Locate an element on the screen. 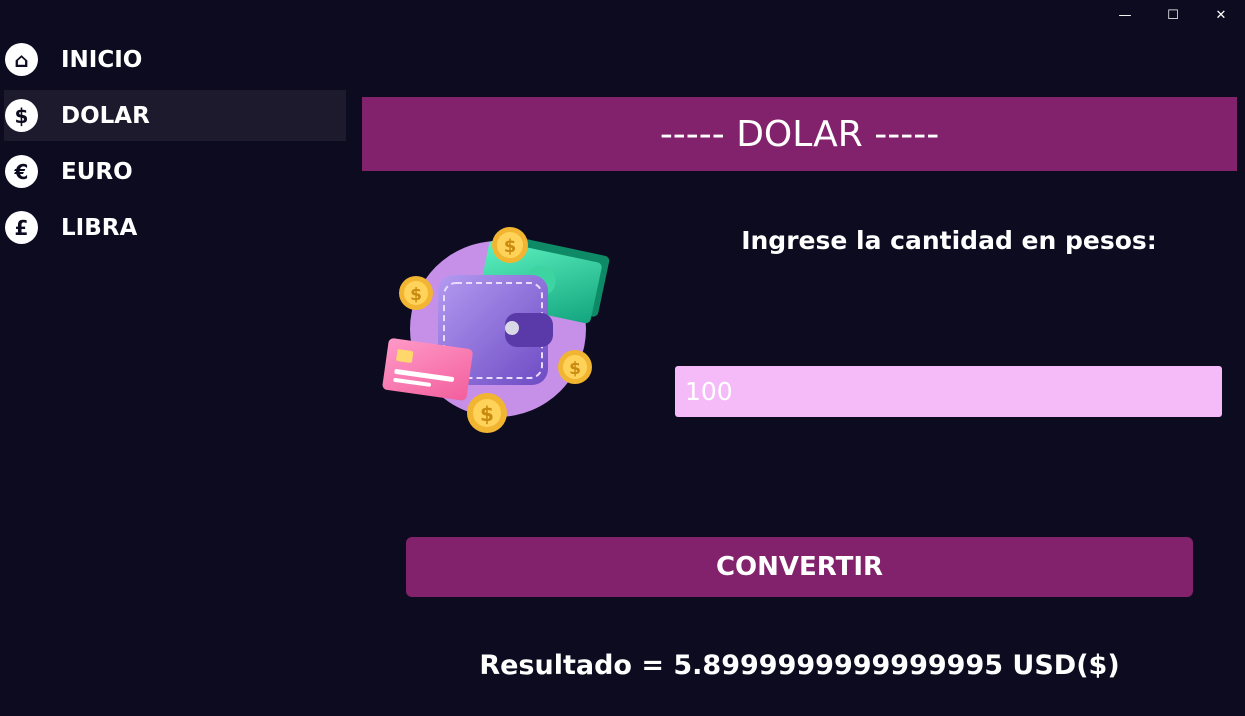 Image resolution: width=1245 pixels, height=716 pixels. window-controls: — ☐ ✕ is located at coordinates (1173, 15).